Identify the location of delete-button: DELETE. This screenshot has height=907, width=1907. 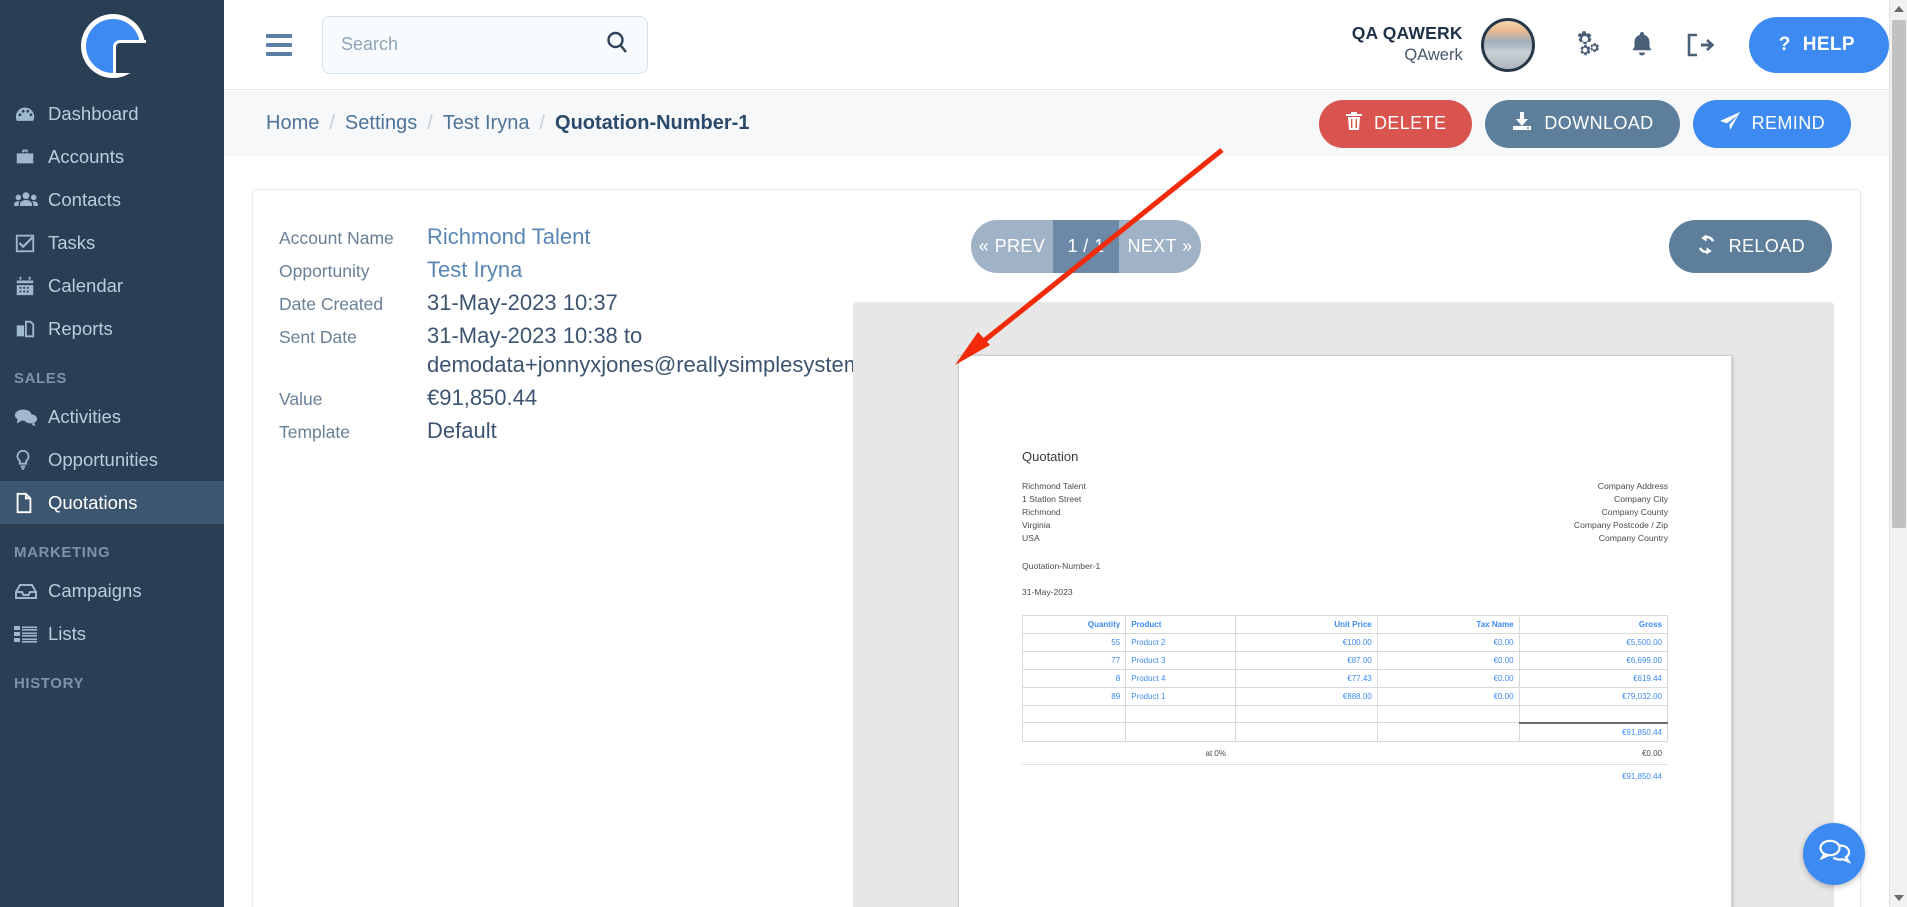
(1395, 123).